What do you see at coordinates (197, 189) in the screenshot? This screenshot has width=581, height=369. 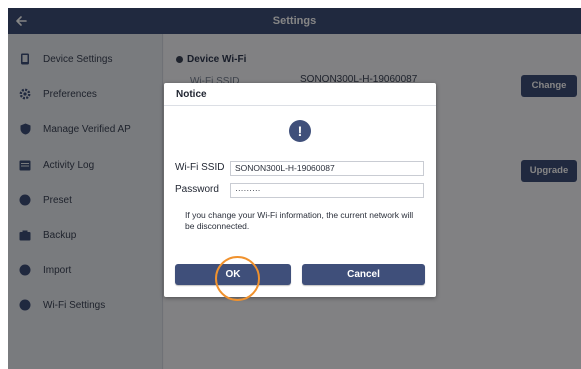 I see `password-label: Password` at bounding box center [197, 189].